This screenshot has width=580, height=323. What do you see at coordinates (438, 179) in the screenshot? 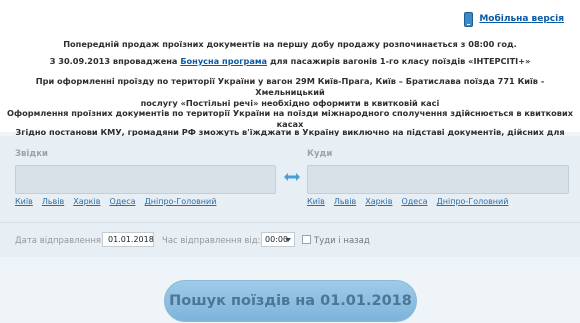
I see `to-station-input` at bounding box center [438, 179].